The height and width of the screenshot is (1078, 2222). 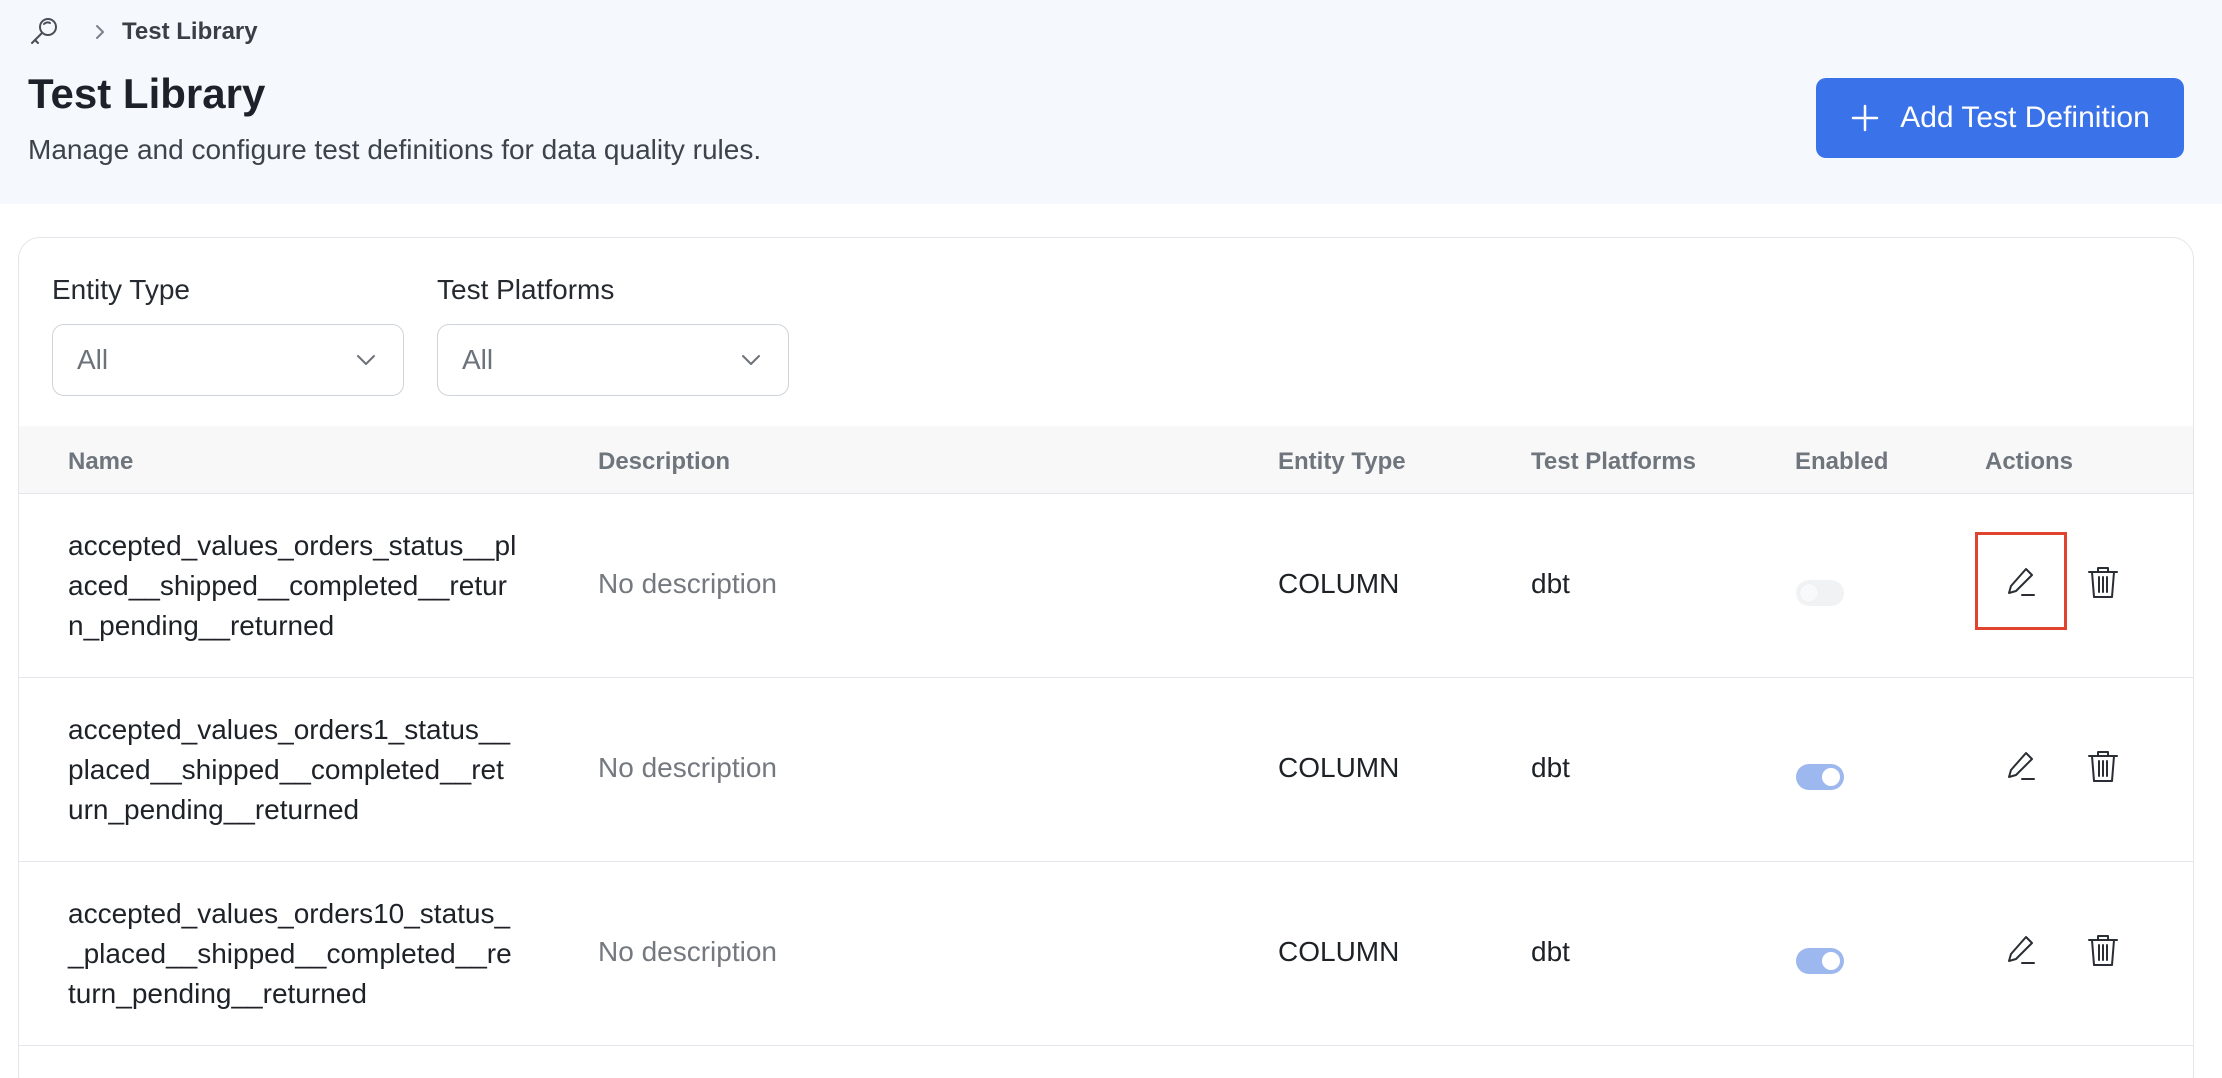 What do you see at coordinates (1342, 462) in the screenshot?
I see `column-header-entity-type: Entity Type` at bounding box center [1342, 462].